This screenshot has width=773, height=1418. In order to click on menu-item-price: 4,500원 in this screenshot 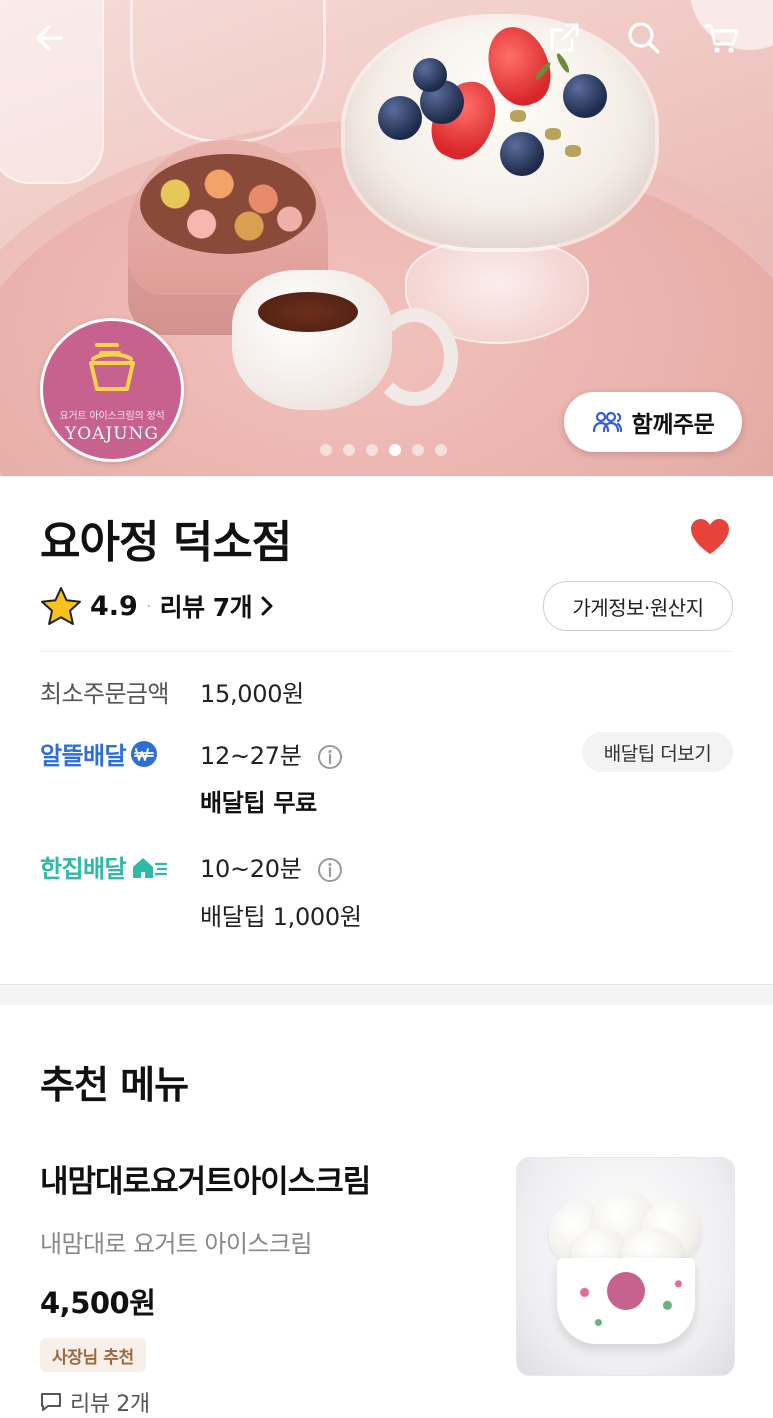, I will do `click(98, 1303)`.